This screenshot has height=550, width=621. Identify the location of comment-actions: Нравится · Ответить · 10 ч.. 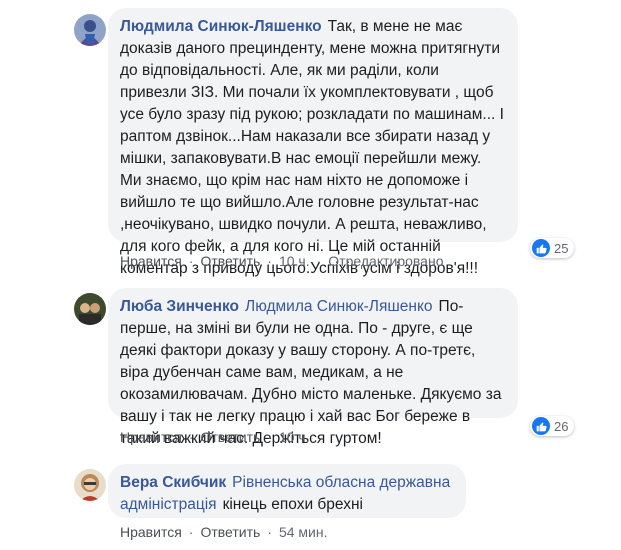
(215, 437).